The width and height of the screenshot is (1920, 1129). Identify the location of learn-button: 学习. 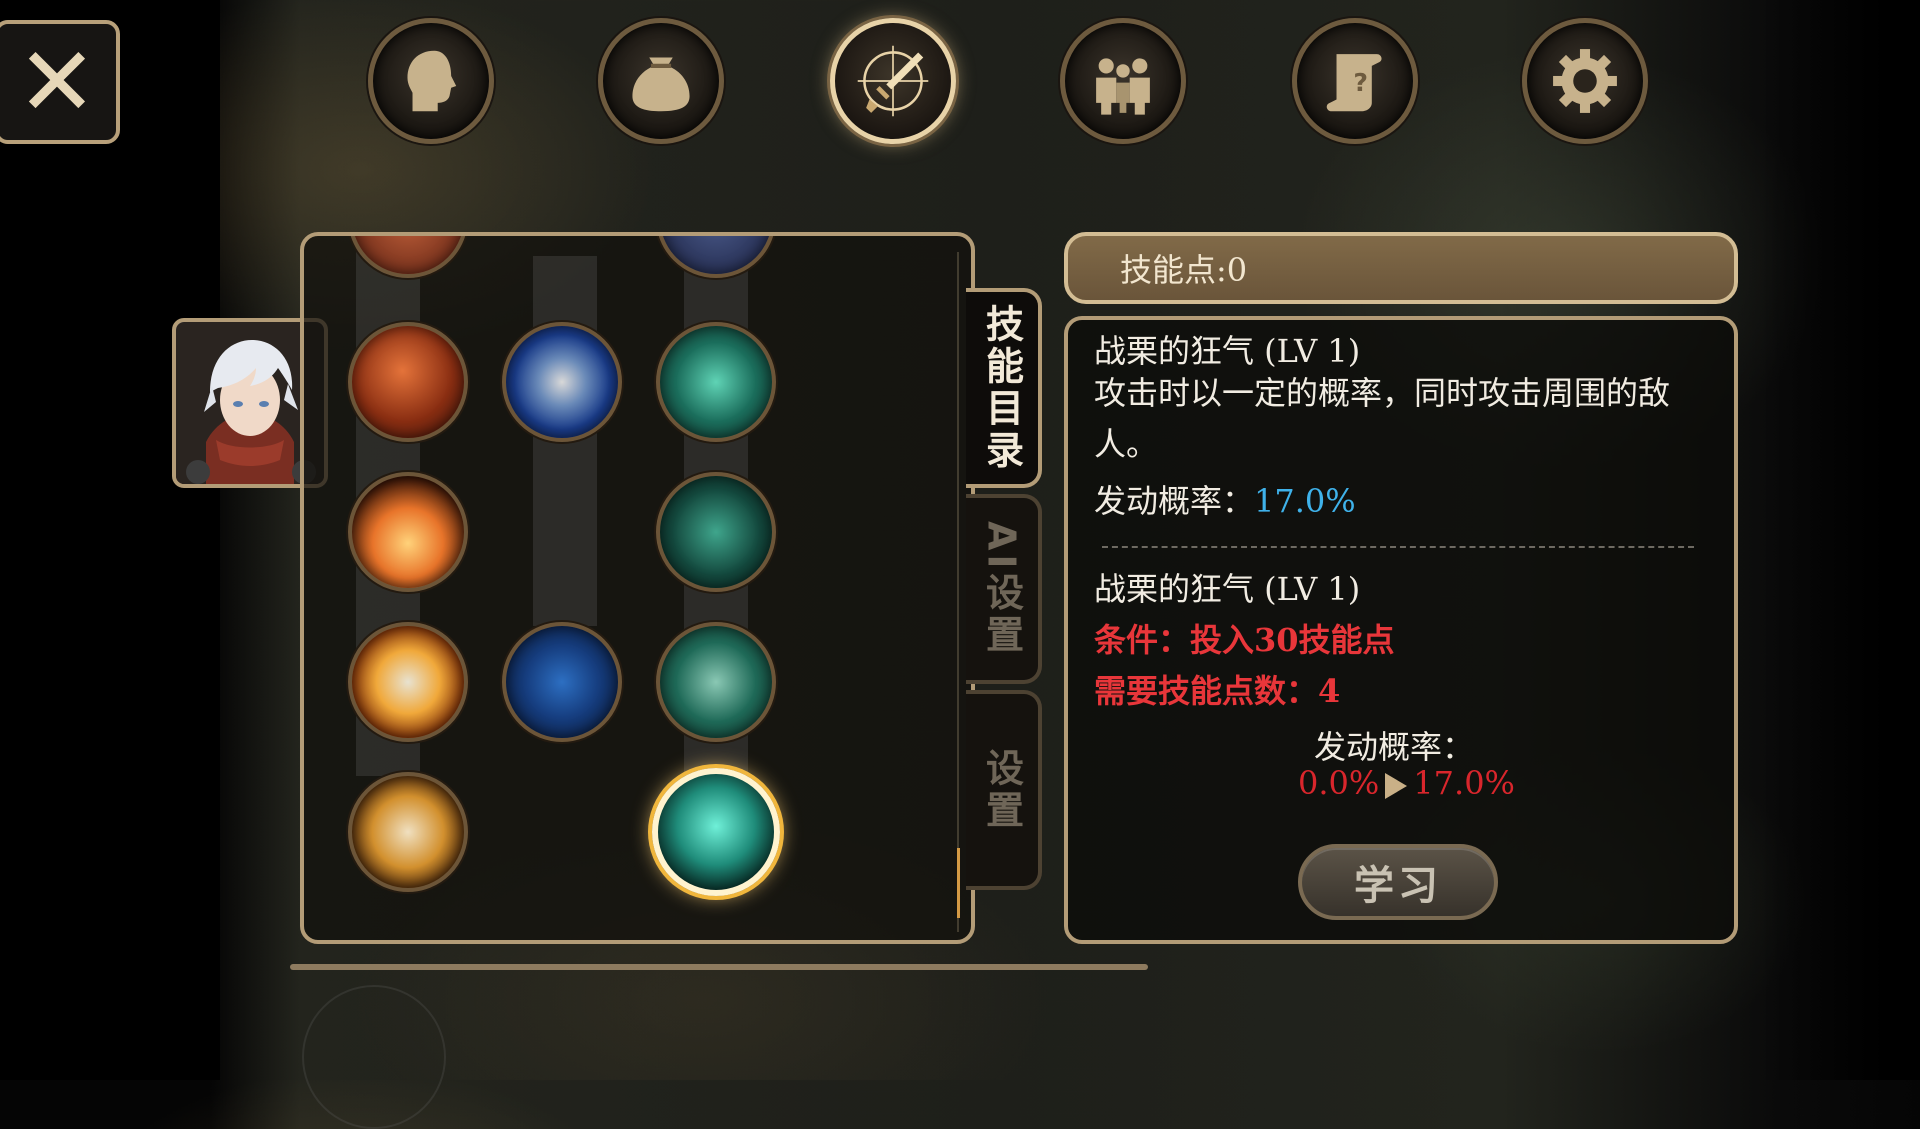
(1398, 882).